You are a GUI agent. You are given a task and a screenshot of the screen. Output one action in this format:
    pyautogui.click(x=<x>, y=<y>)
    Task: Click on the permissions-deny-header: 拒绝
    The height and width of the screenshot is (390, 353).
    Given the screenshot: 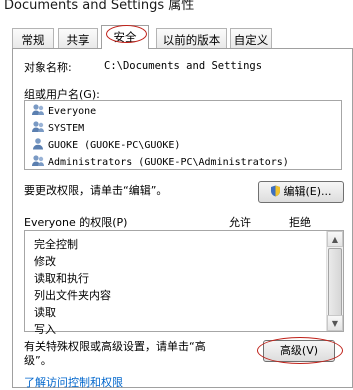 What is the action you would take?
    pyautogui.click(x=300, y=222)
    